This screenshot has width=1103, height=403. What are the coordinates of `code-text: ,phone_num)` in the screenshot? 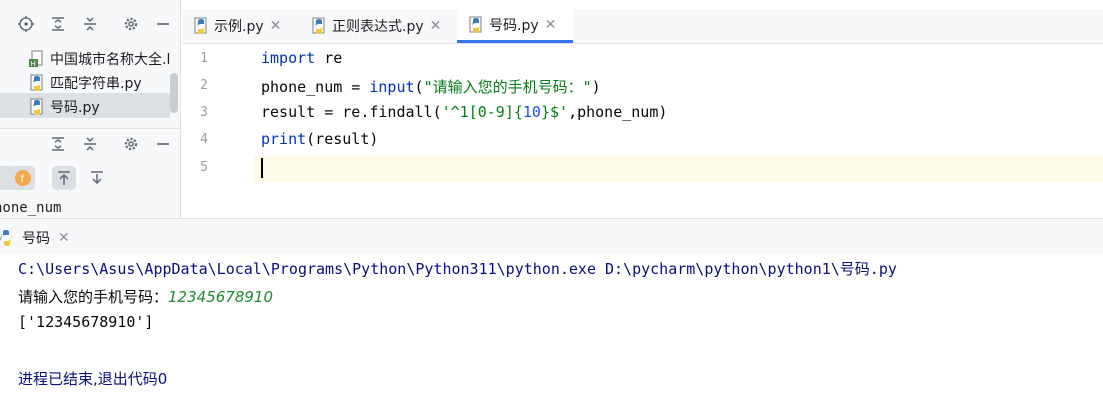 It's located at (618, 112).